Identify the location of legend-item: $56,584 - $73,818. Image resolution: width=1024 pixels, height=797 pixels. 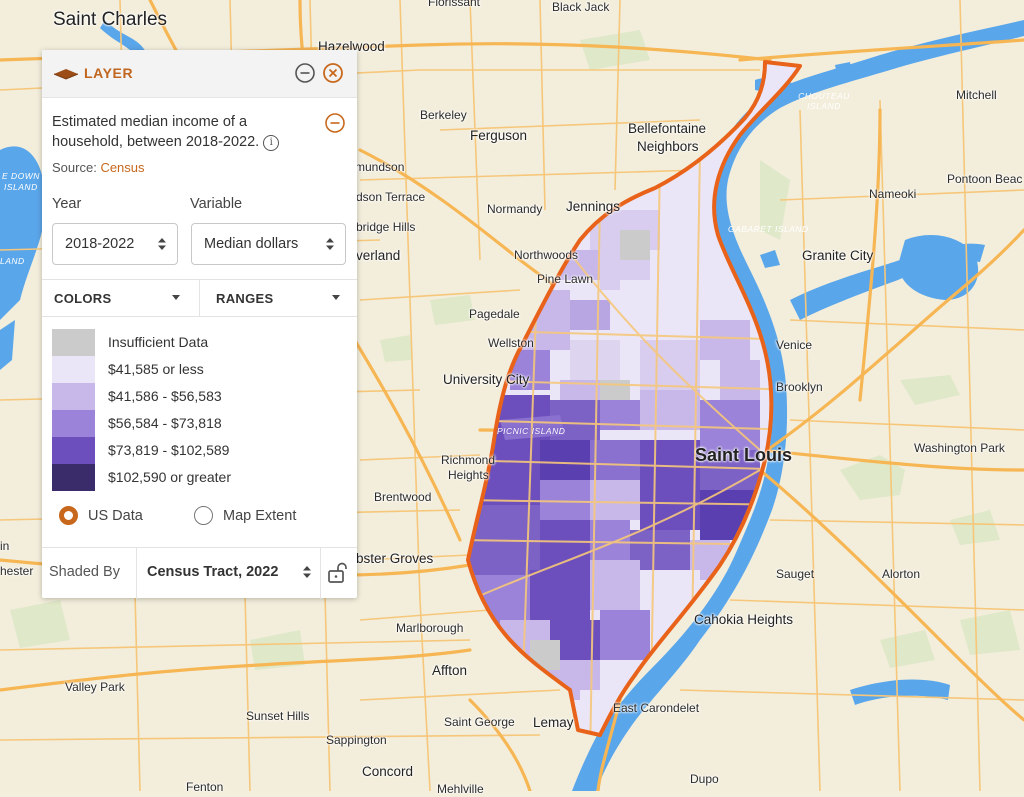
(137, 423).